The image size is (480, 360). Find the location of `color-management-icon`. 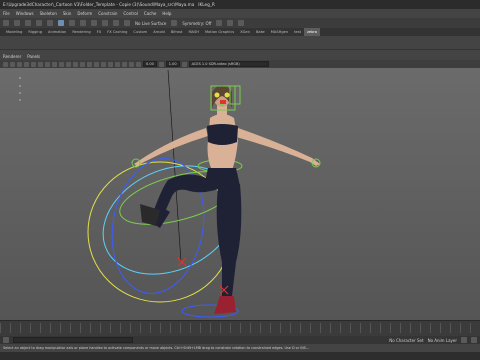

color-management-icon is located at coordinates (184, 64).